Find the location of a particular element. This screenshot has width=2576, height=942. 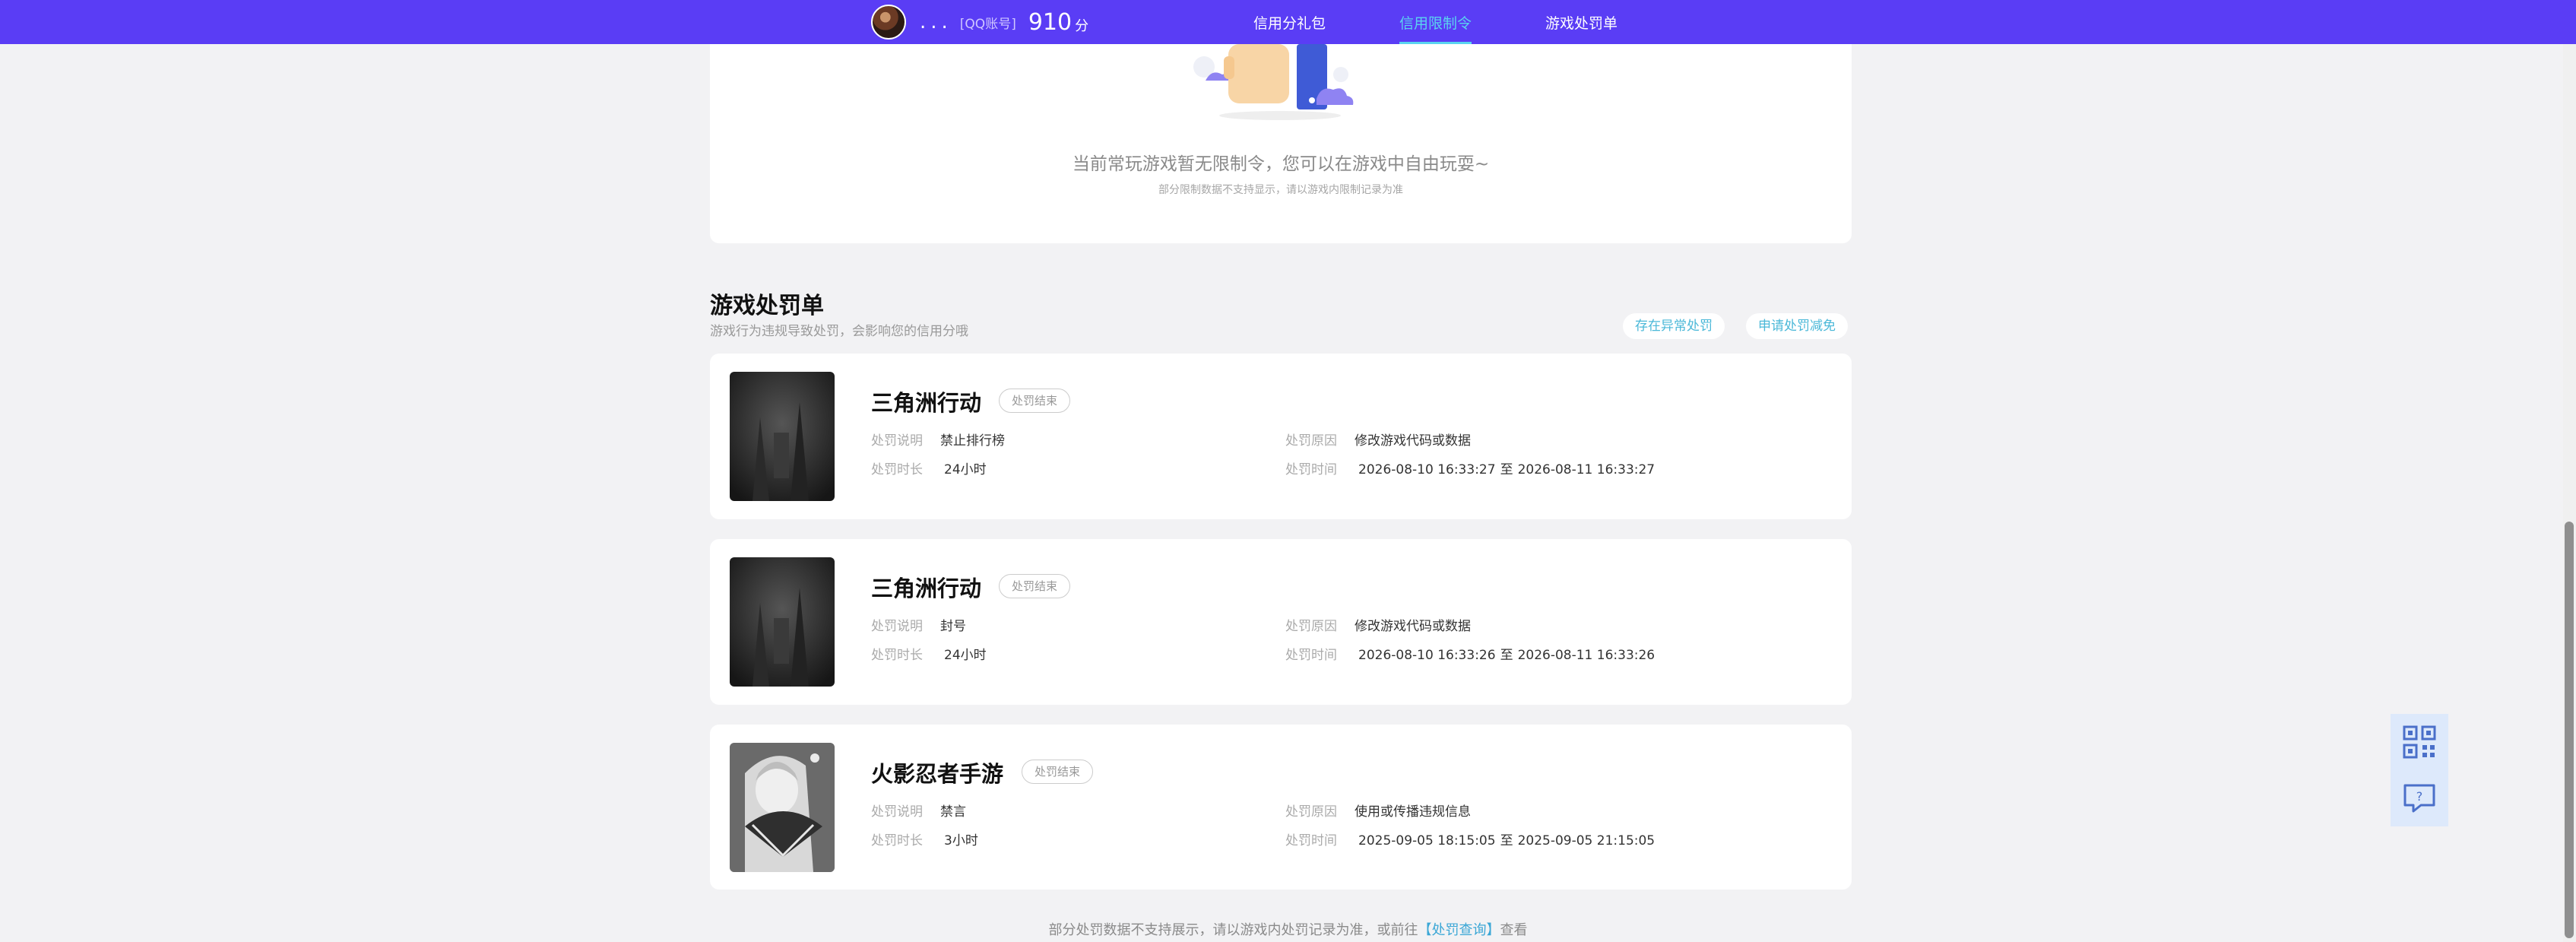

penalty-query-link: 【处罚查询】 is located at coordinates (1459, 930).